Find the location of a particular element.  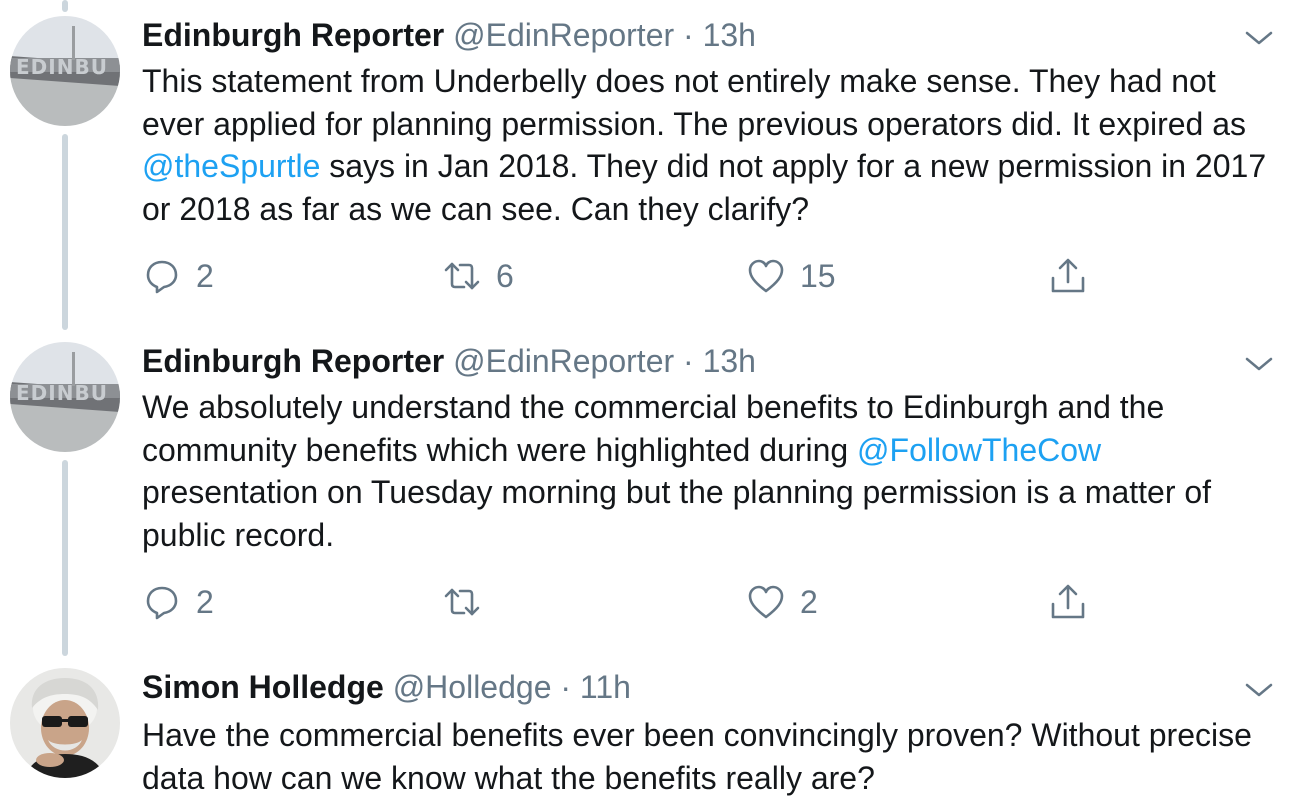

like-count: 2 is located at coordinates (809, 601).